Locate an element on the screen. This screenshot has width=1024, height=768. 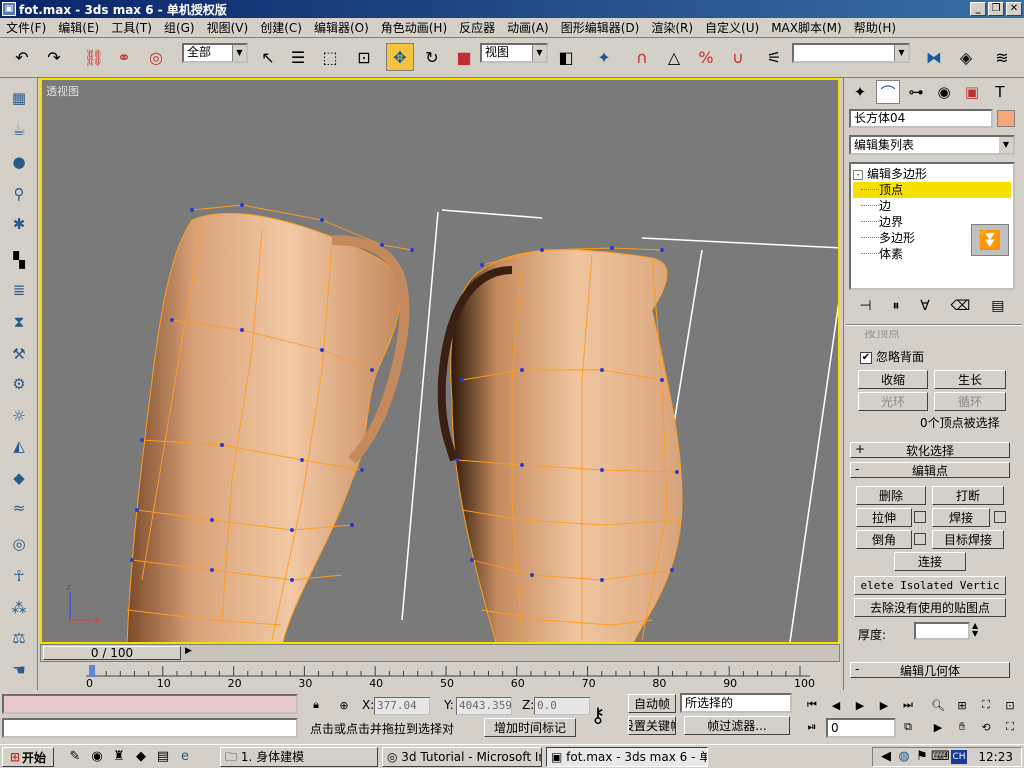
configure-sets-icon: ▤ is located at coordinates (997, 306).